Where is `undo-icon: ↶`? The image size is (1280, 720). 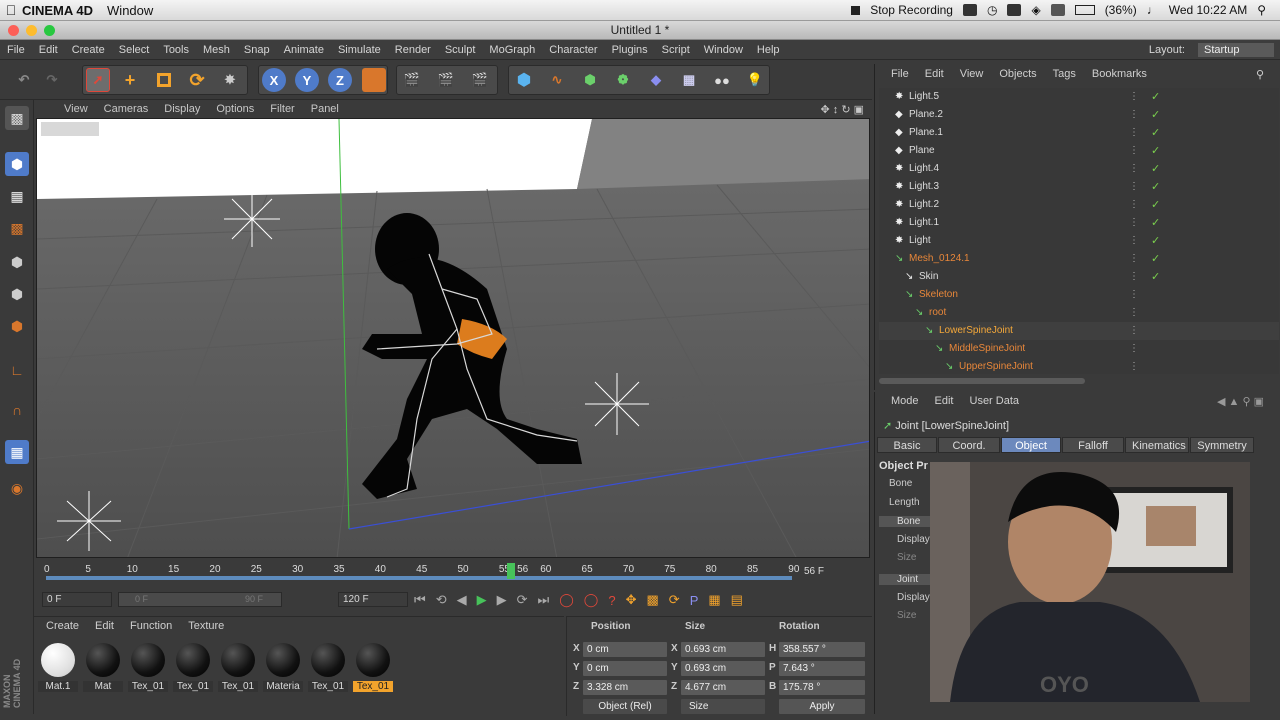 undo-icon: ↶ is located at coordinates (24, 80).